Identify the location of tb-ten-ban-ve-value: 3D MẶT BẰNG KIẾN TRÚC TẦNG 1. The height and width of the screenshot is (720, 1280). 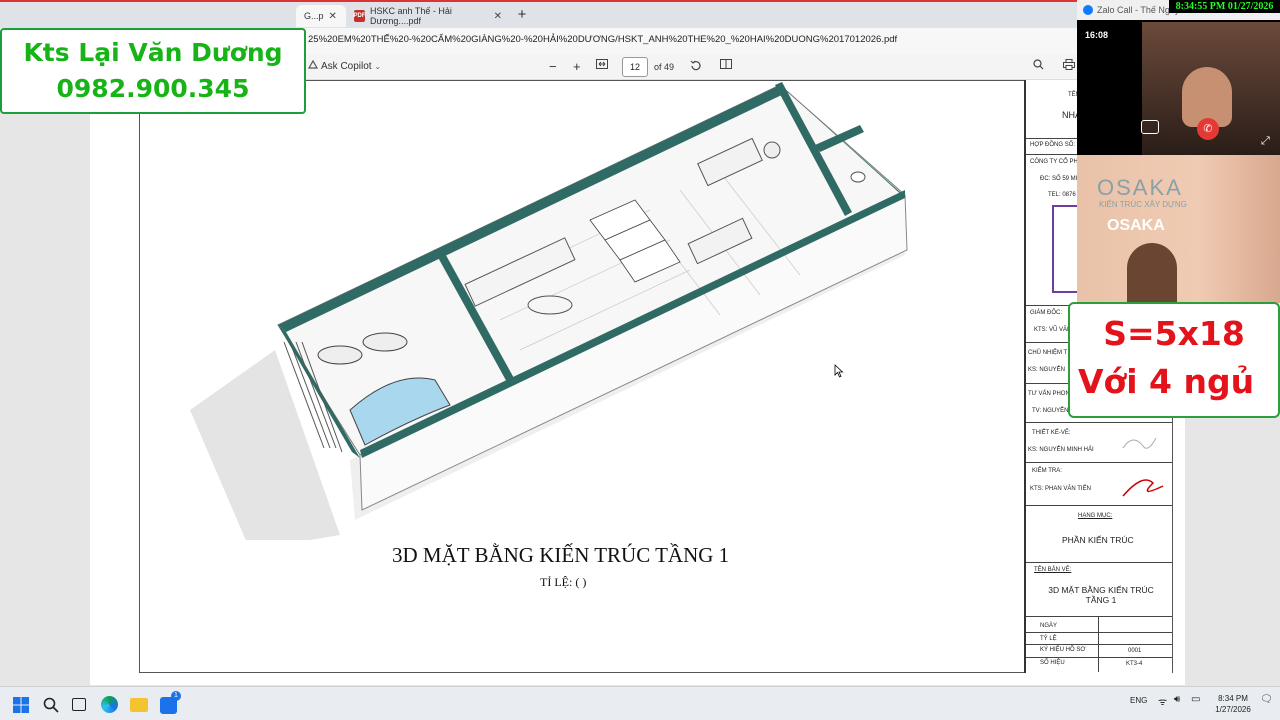
(1101, 595).